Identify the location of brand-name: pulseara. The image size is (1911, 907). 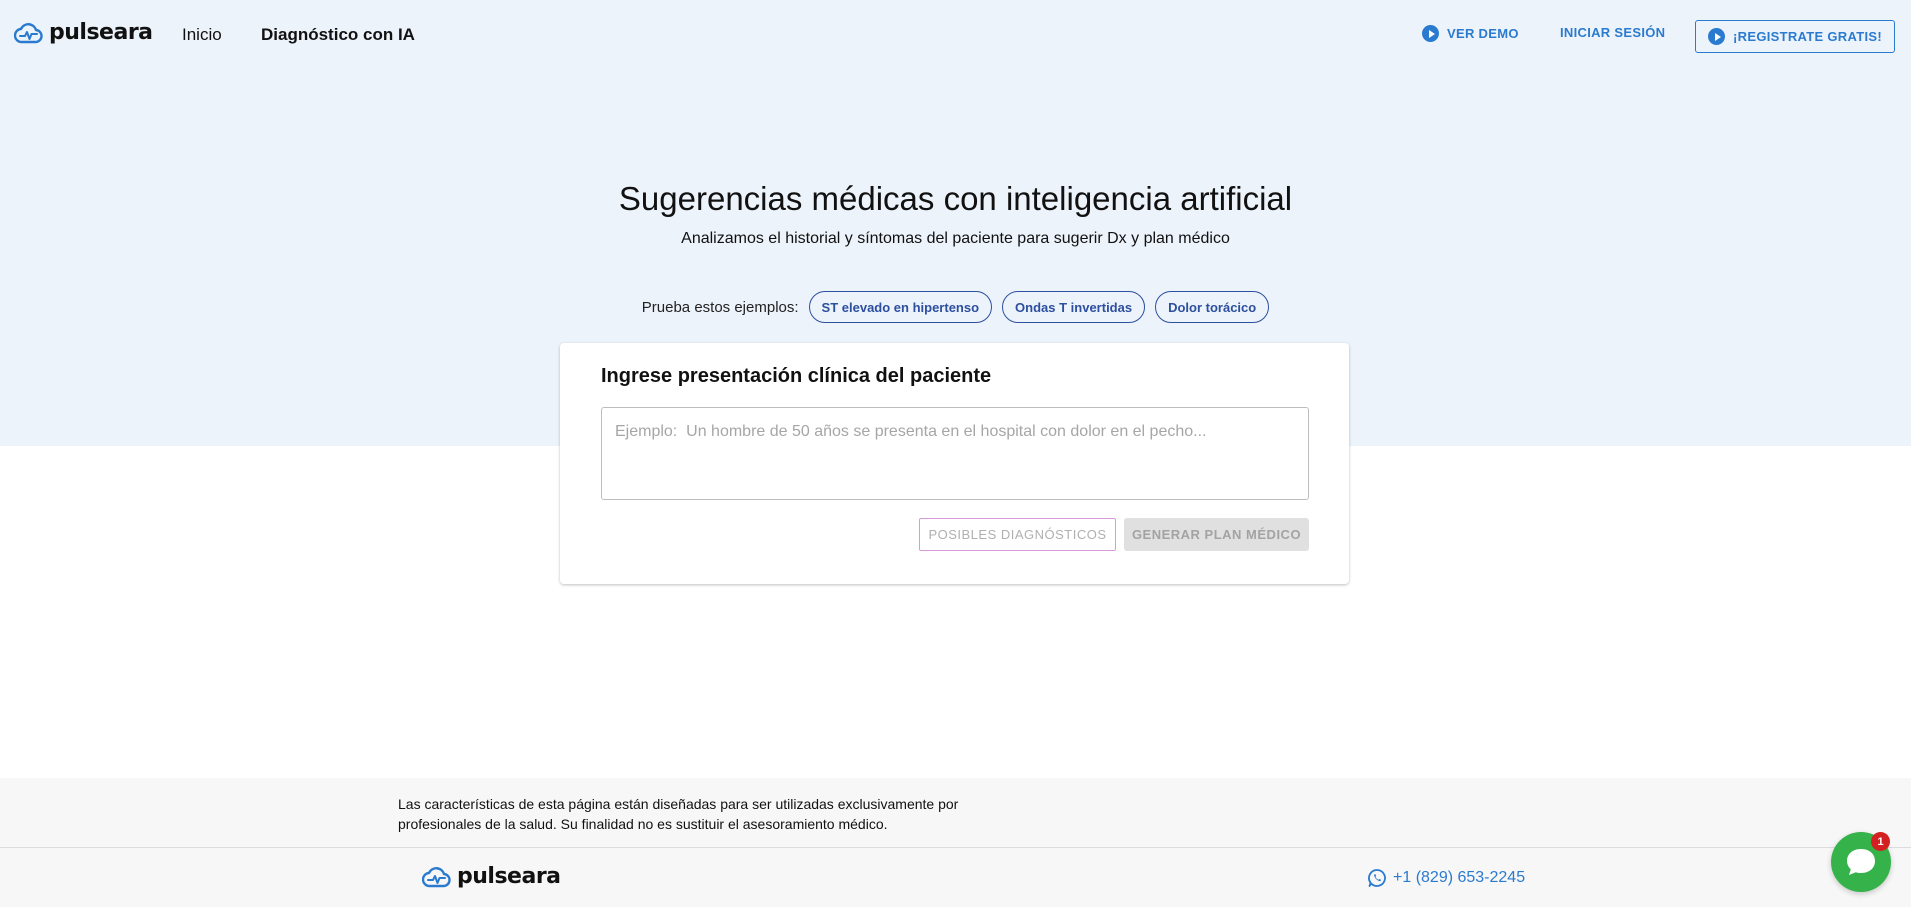
(101, 32).